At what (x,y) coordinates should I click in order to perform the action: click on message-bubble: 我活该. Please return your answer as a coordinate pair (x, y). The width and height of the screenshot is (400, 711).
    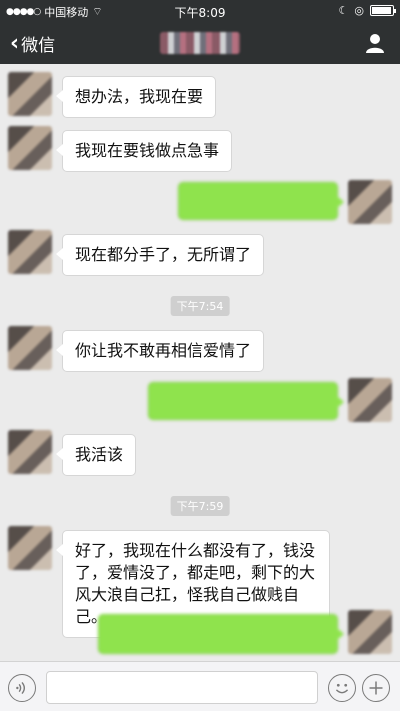
    Looking at the image, I should click on (96, 455).